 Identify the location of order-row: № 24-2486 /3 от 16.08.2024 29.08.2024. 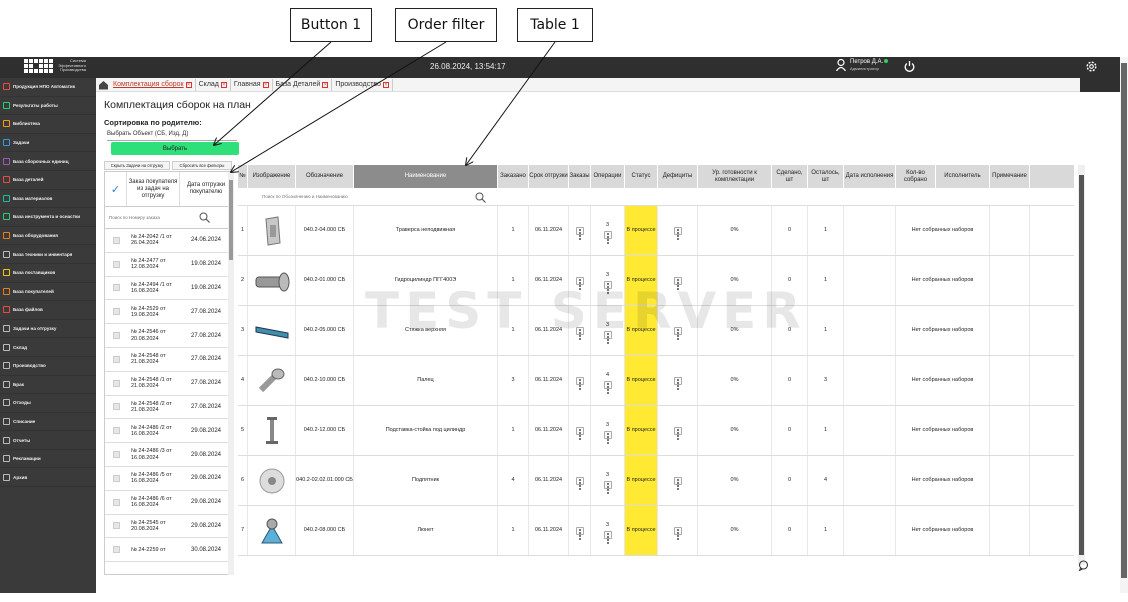
(169, 455).